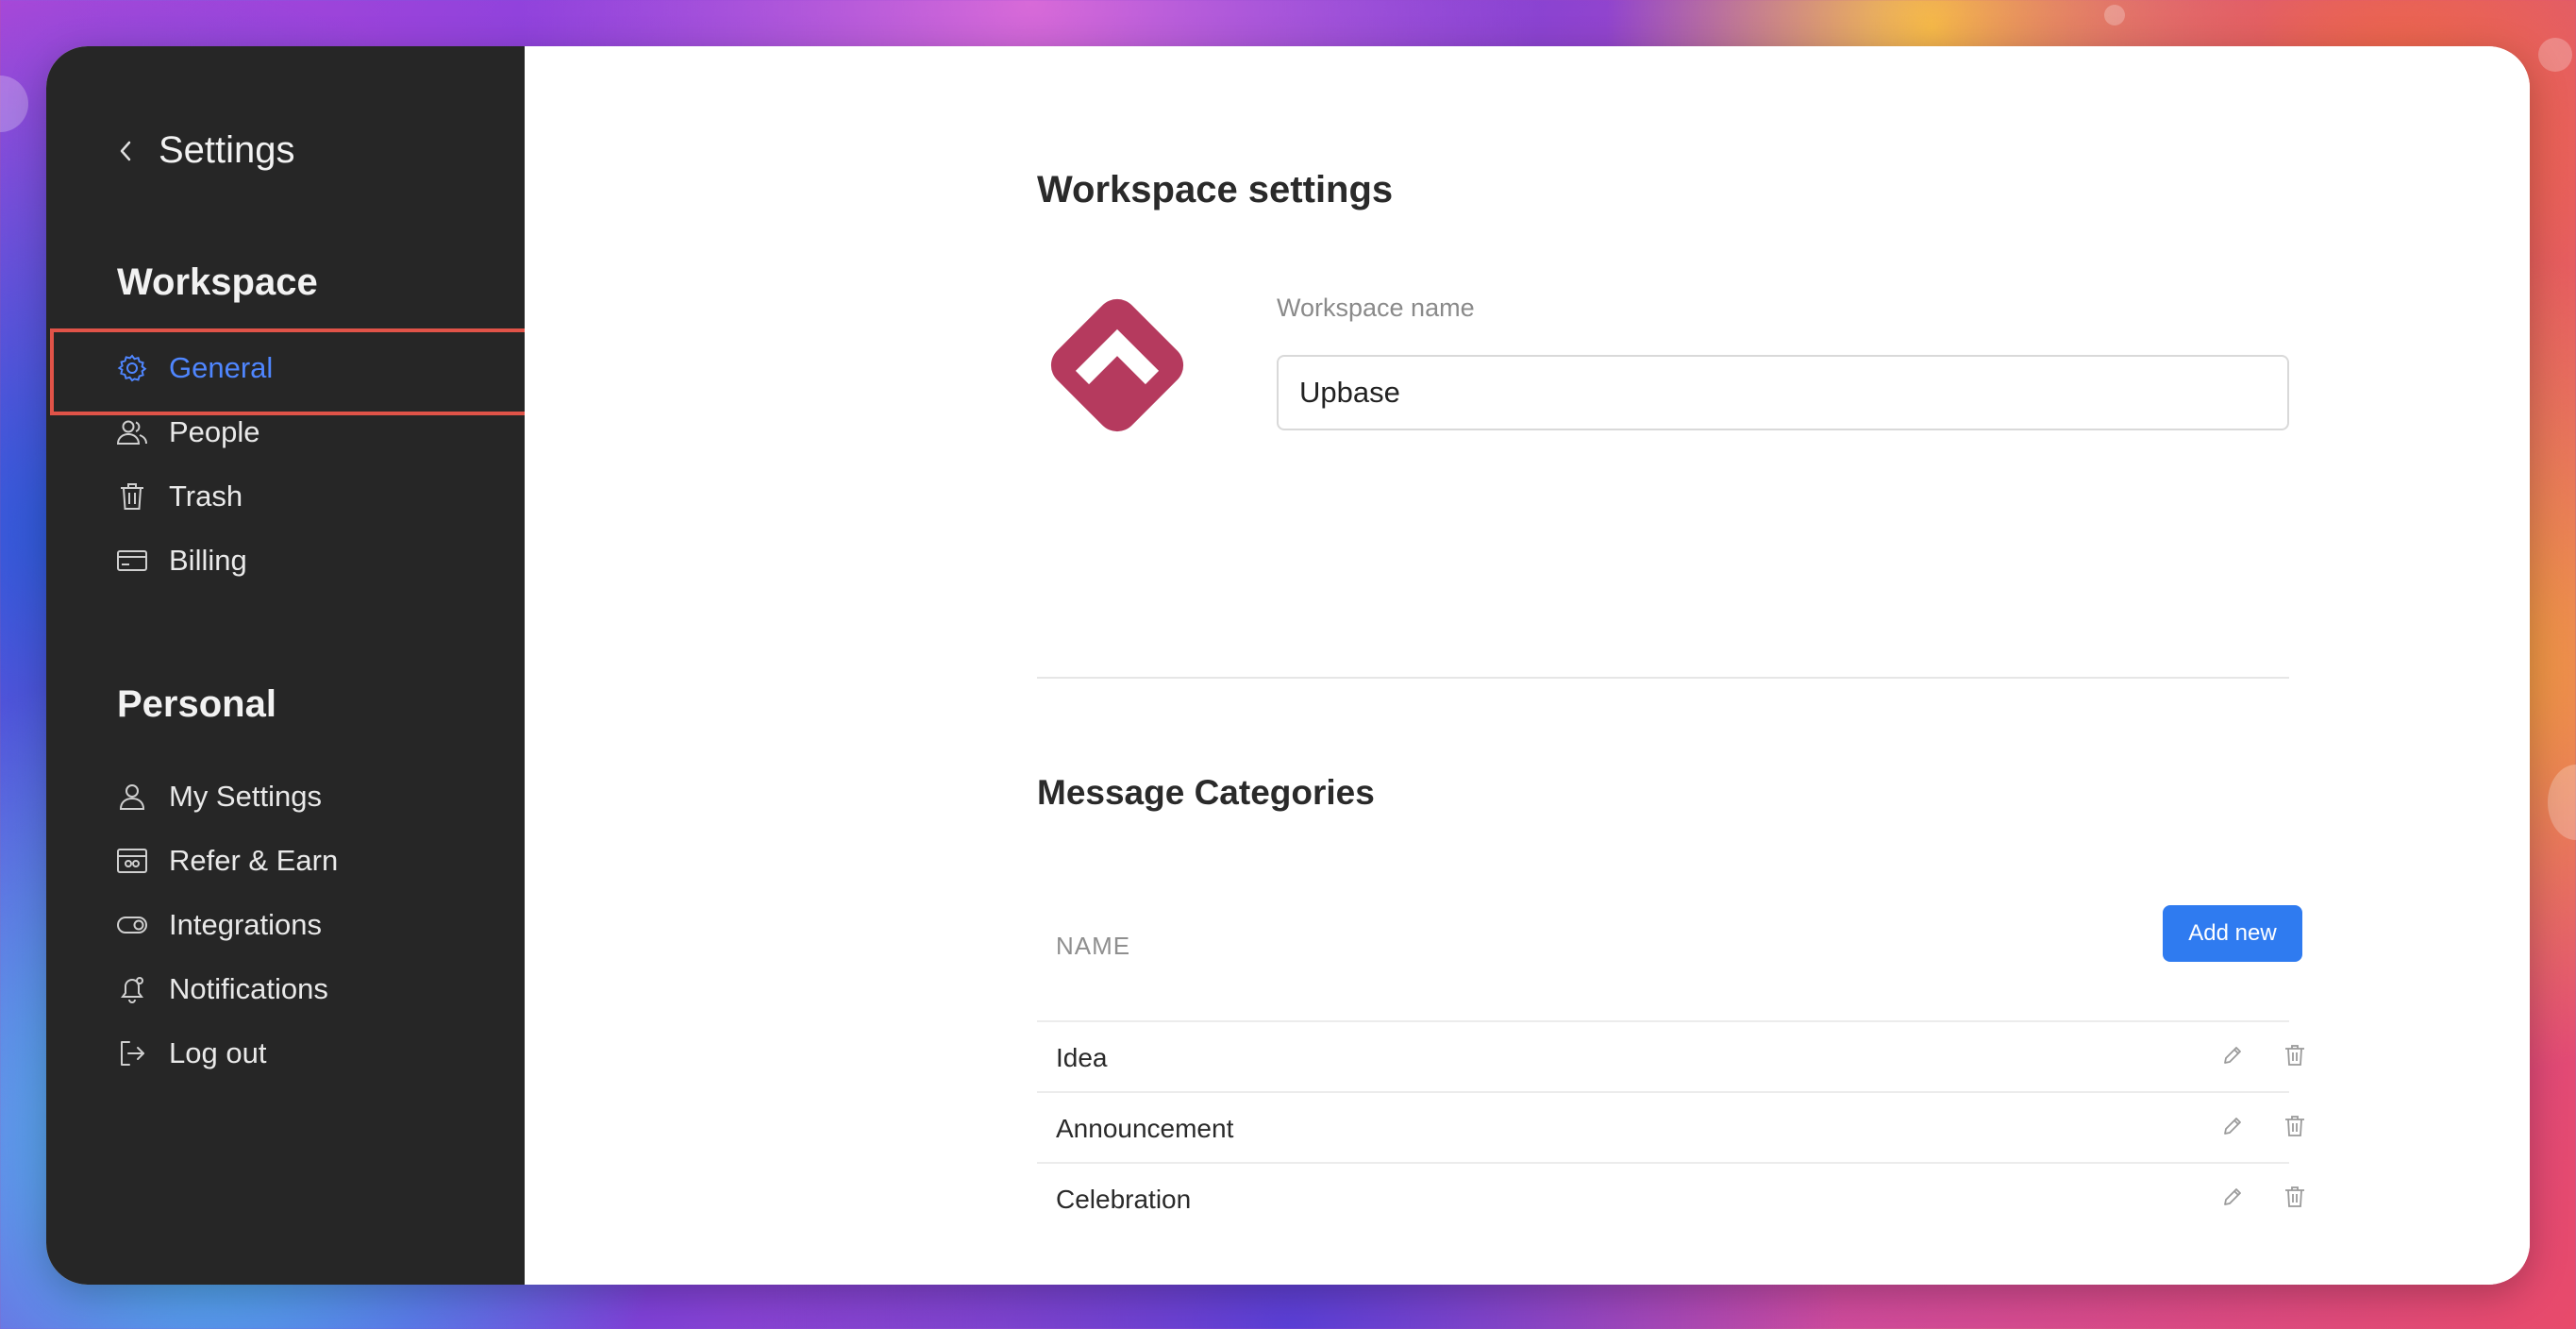 The image size is (2576, 1329). Describe the element at coordinates (1093, 946) in the screenshot. I see `column-header-name: NAME` at that location.